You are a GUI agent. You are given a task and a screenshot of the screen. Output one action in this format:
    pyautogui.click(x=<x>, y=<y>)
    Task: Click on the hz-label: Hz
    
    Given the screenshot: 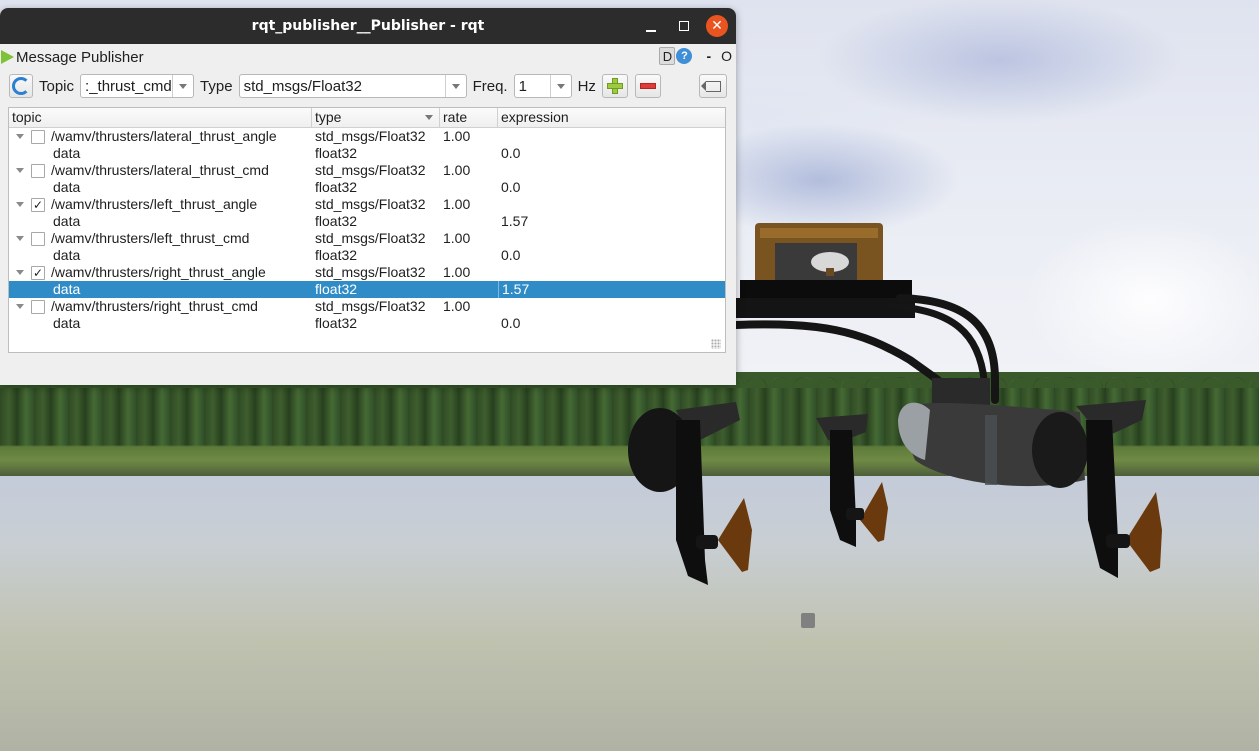 What is the action you would take?
    pyautogui.click(x=586, y=86)
    